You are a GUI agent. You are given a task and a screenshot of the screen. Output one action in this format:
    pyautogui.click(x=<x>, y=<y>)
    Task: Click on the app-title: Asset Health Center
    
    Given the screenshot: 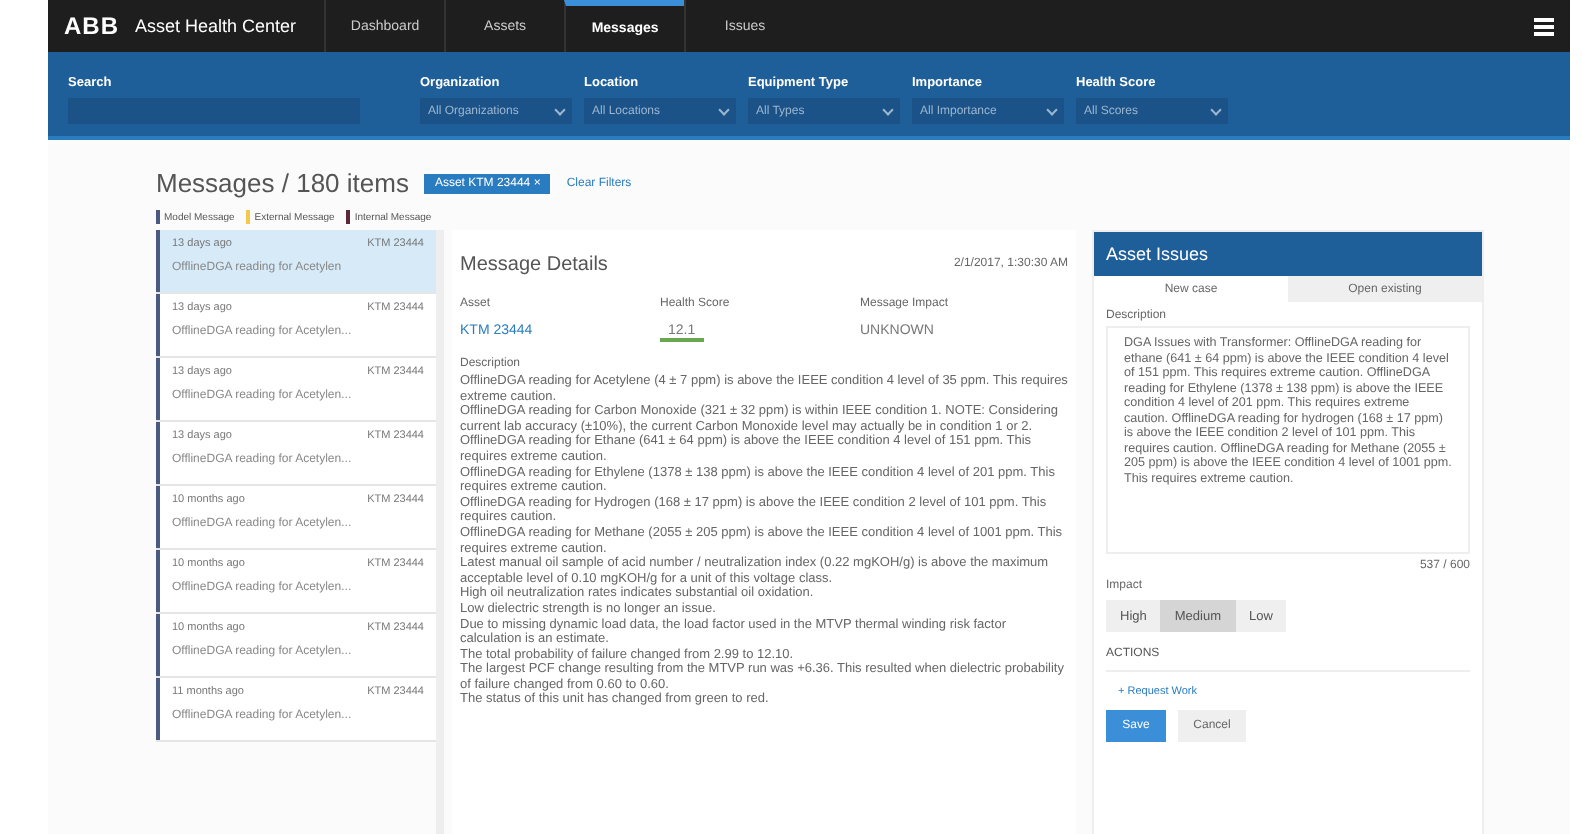 What is the action you would take?
    pyautogui.click(x=216, y=26)
    